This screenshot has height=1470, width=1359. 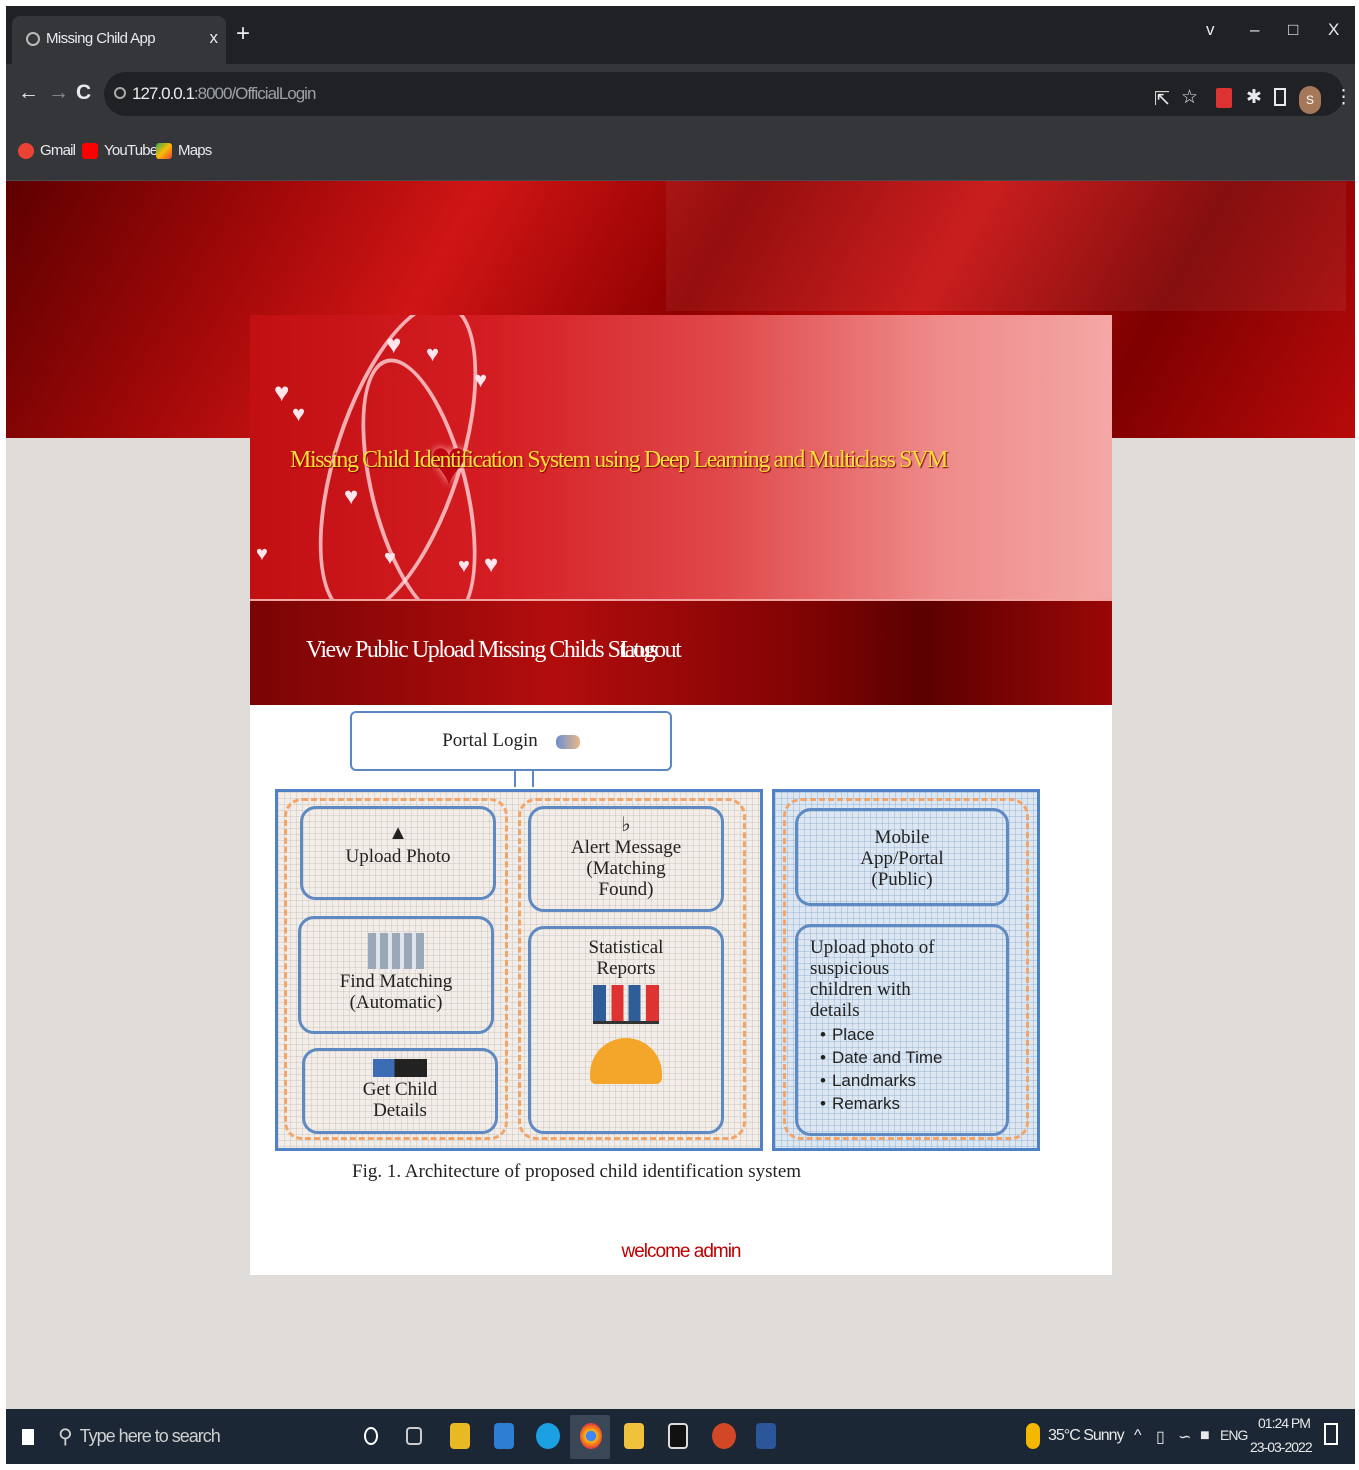 What do you see at coordinates (1333, 30) in the screenshot?
I see `close-window-button: X` at bounding box center [1333, 30].